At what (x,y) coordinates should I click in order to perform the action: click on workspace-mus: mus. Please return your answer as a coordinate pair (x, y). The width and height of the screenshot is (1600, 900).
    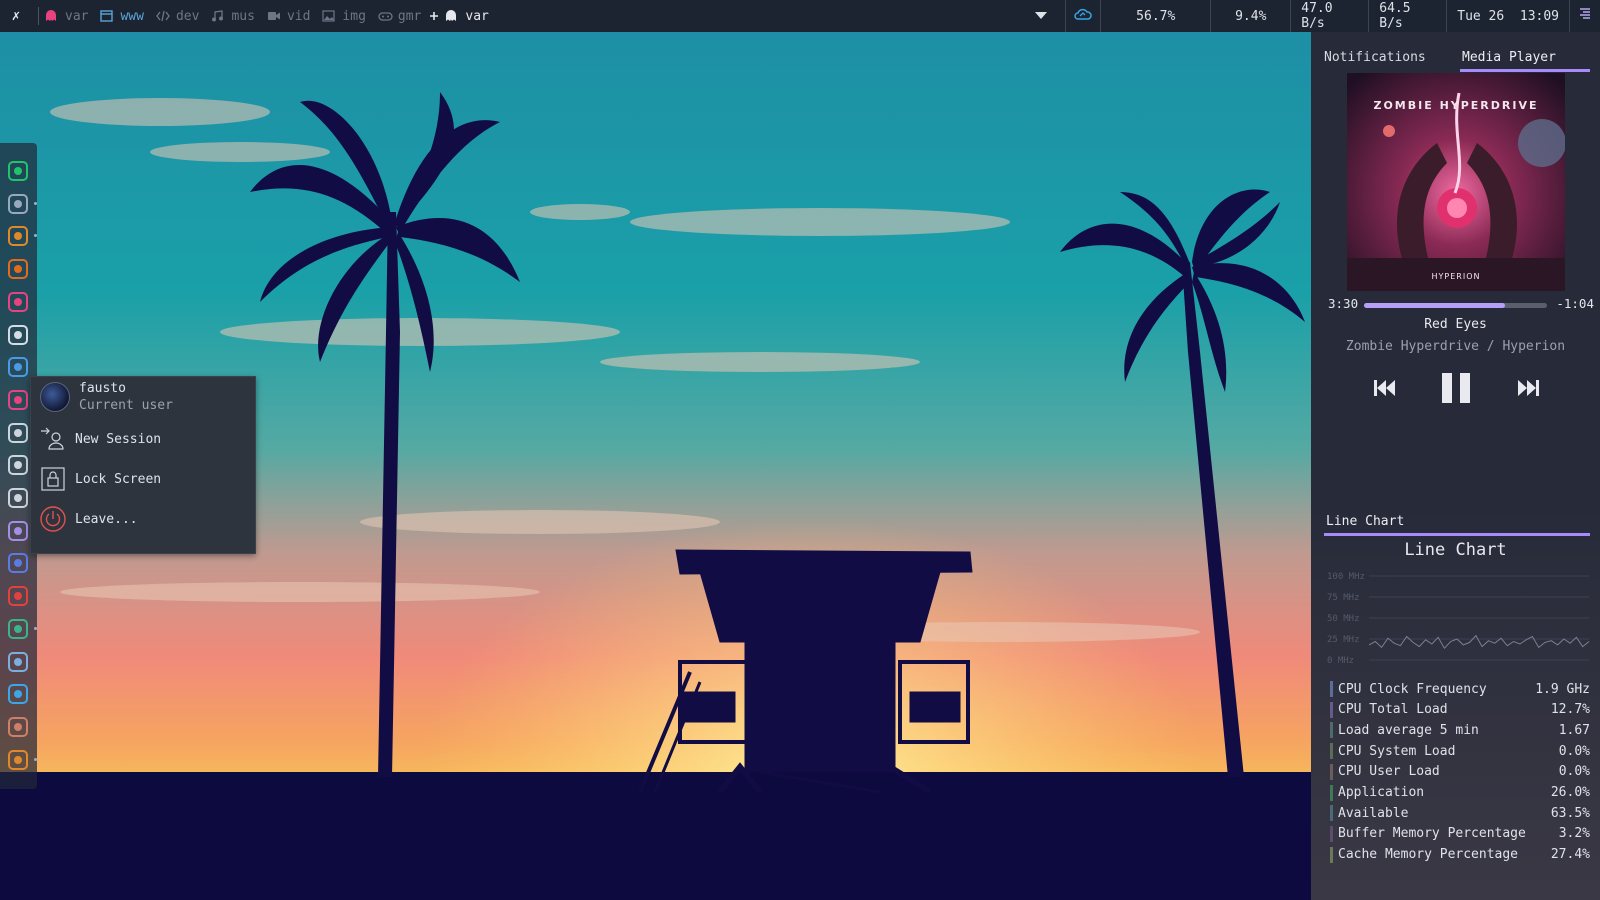
    Looking at the image, I should click on (233, 16).